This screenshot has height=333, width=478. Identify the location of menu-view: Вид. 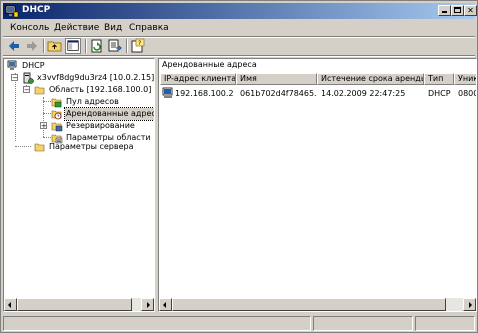
(113, 28).